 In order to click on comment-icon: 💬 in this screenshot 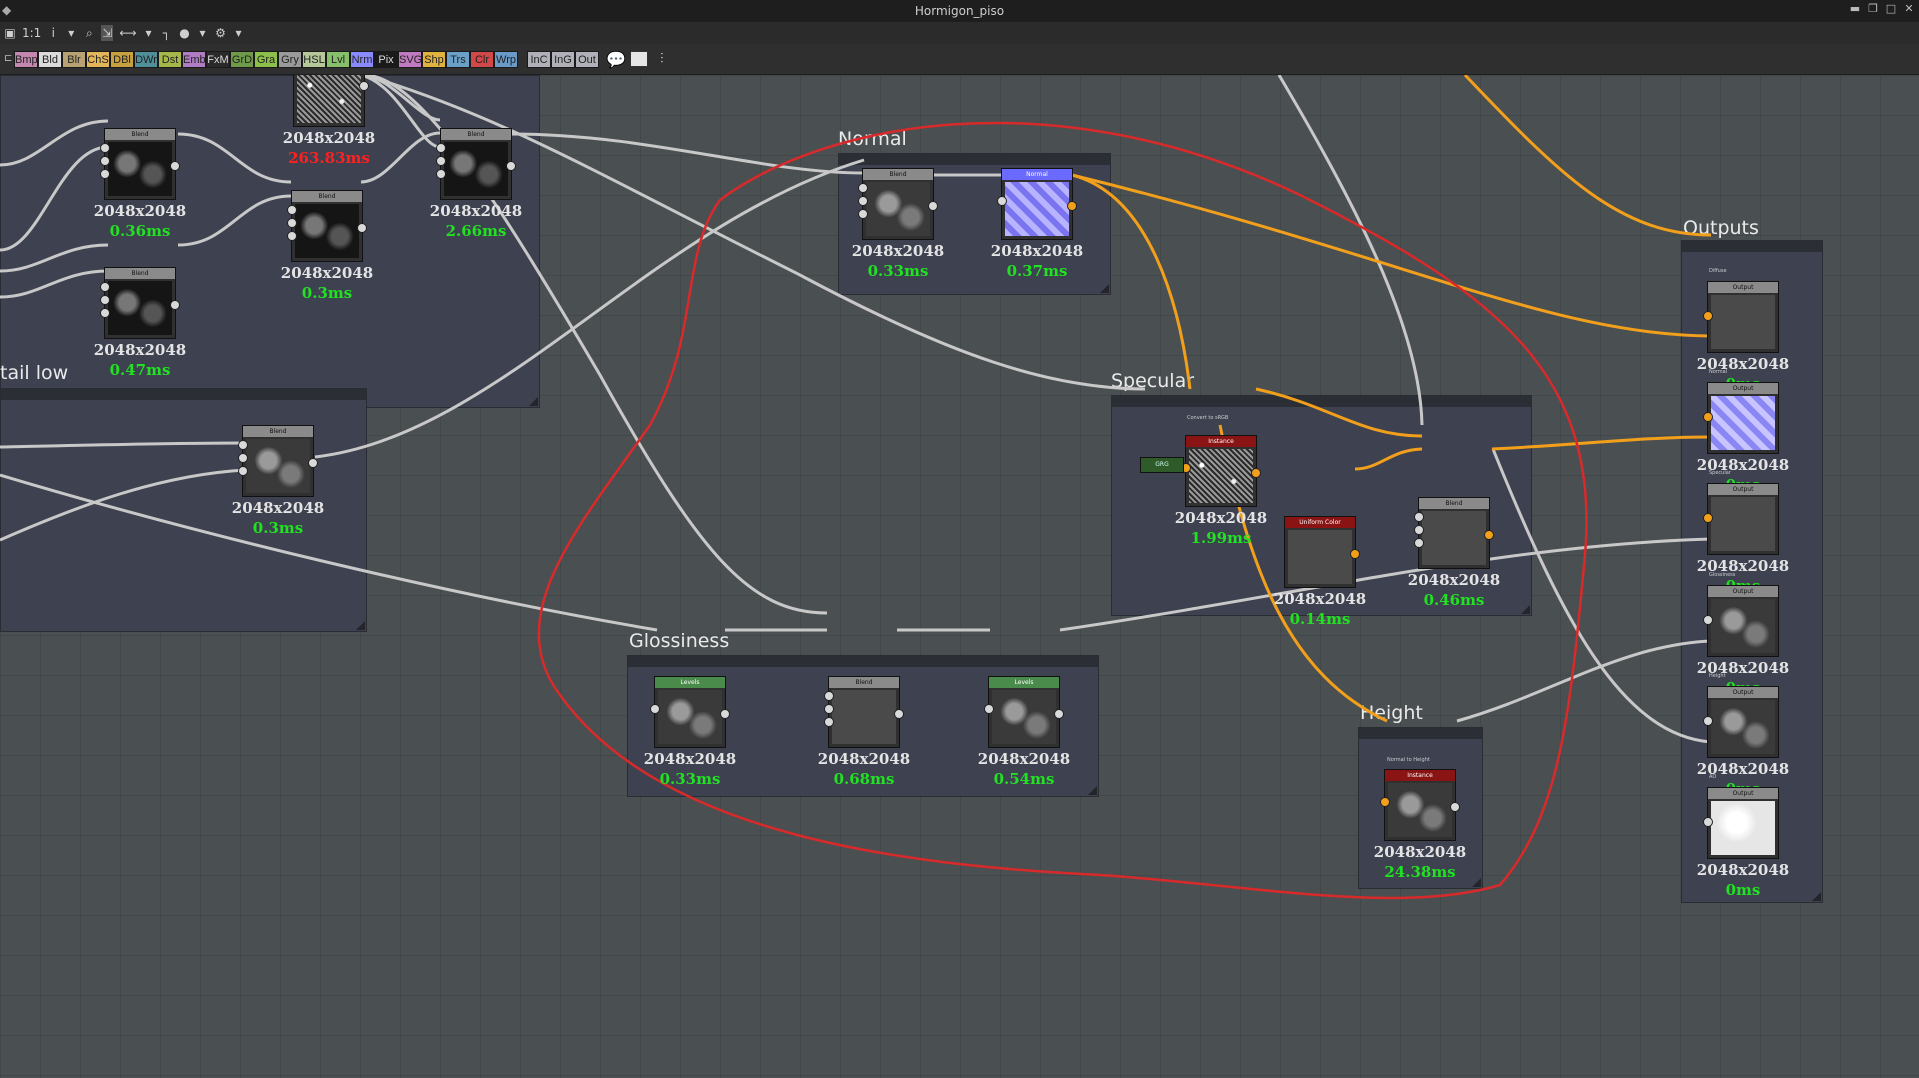, I will do `click(616, 59)`.